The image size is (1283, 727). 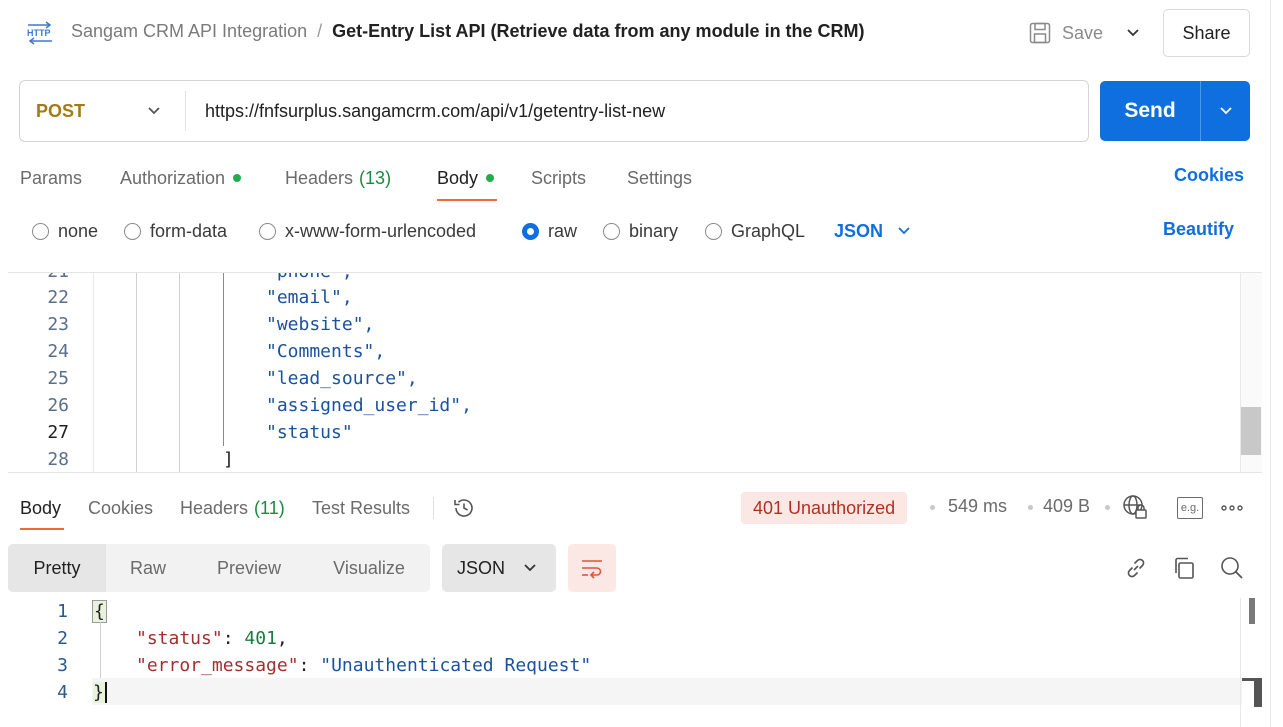 What do you see at coordinates (563, 230) in the screenshot?
I see `radio-raw-label: raw` at bounding box center [563, 230].